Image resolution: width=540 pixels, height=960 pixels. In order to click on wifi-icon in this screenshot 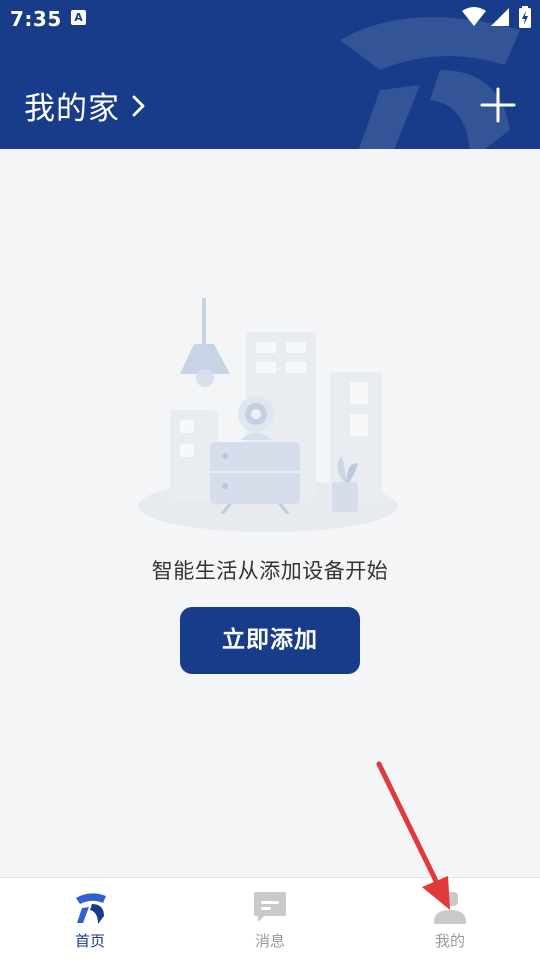, I will do `click(474, 16)`.